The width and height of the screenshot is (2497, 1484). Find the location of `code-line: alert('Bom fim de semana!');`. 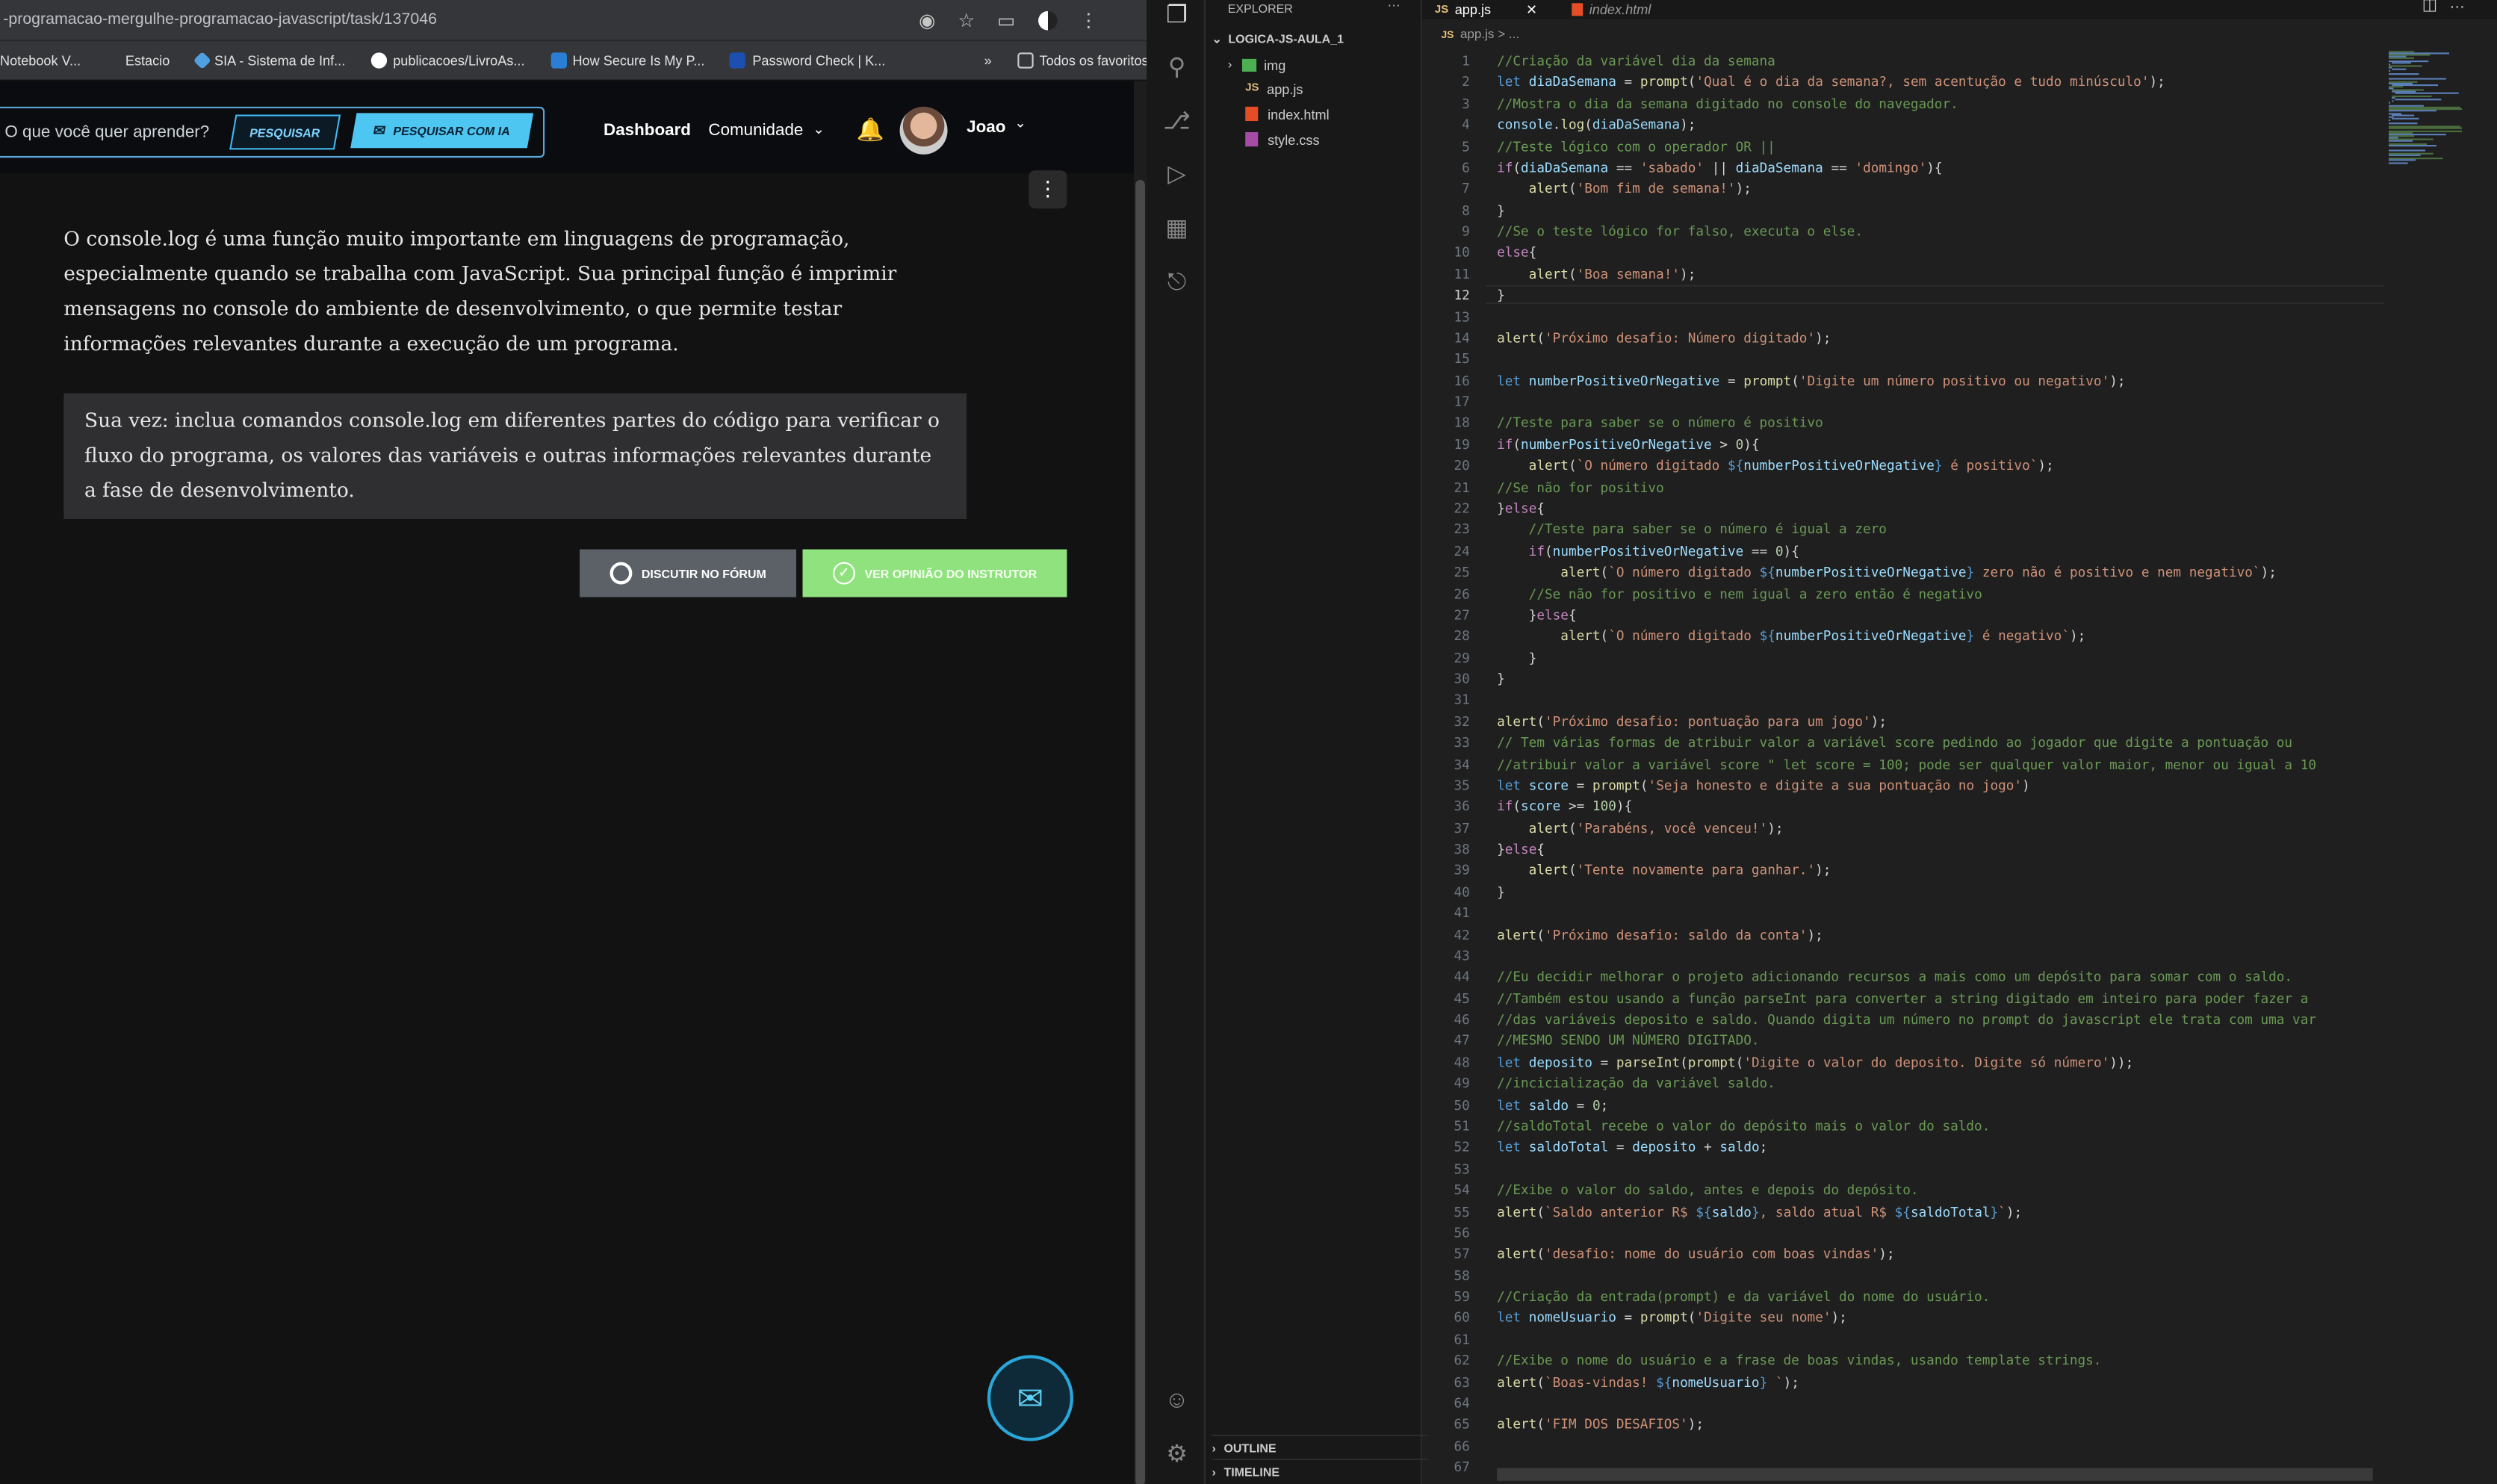

code-line: alert('Bom fim de semana!'); is located at coordinates (1624, 188).